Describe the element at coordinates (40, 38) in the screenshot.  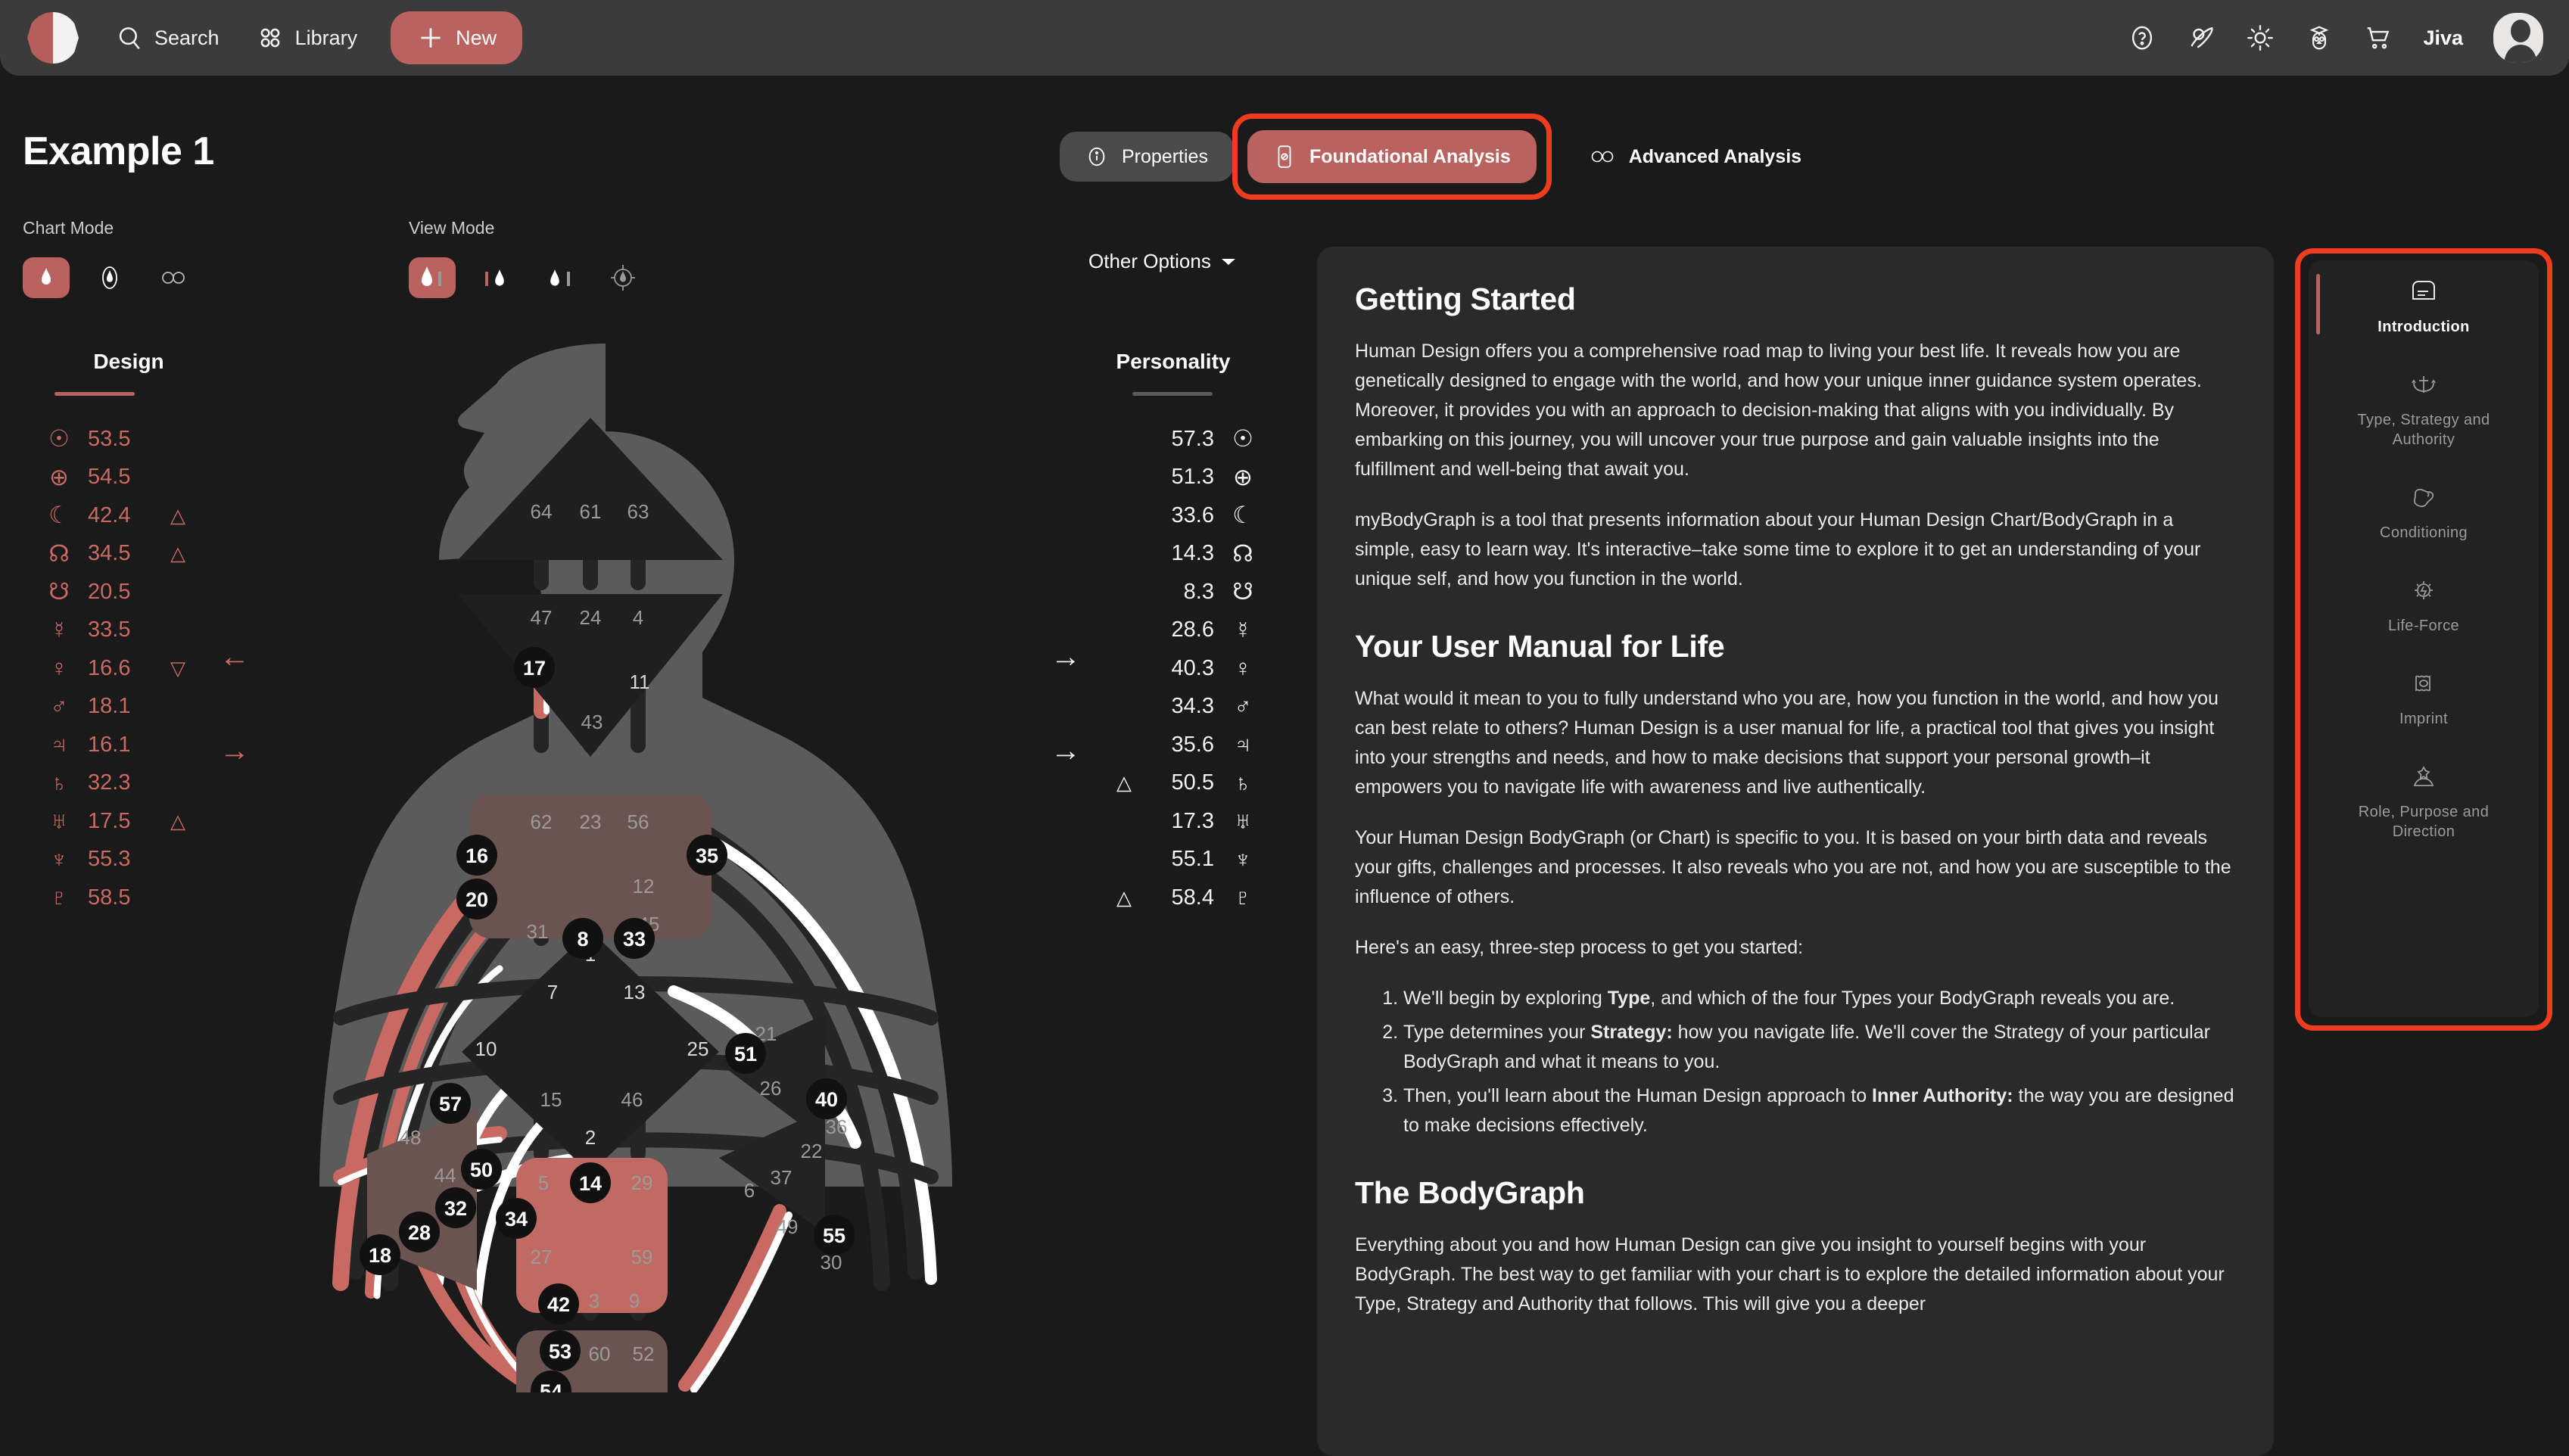
I see `logo-left-half` at that location.